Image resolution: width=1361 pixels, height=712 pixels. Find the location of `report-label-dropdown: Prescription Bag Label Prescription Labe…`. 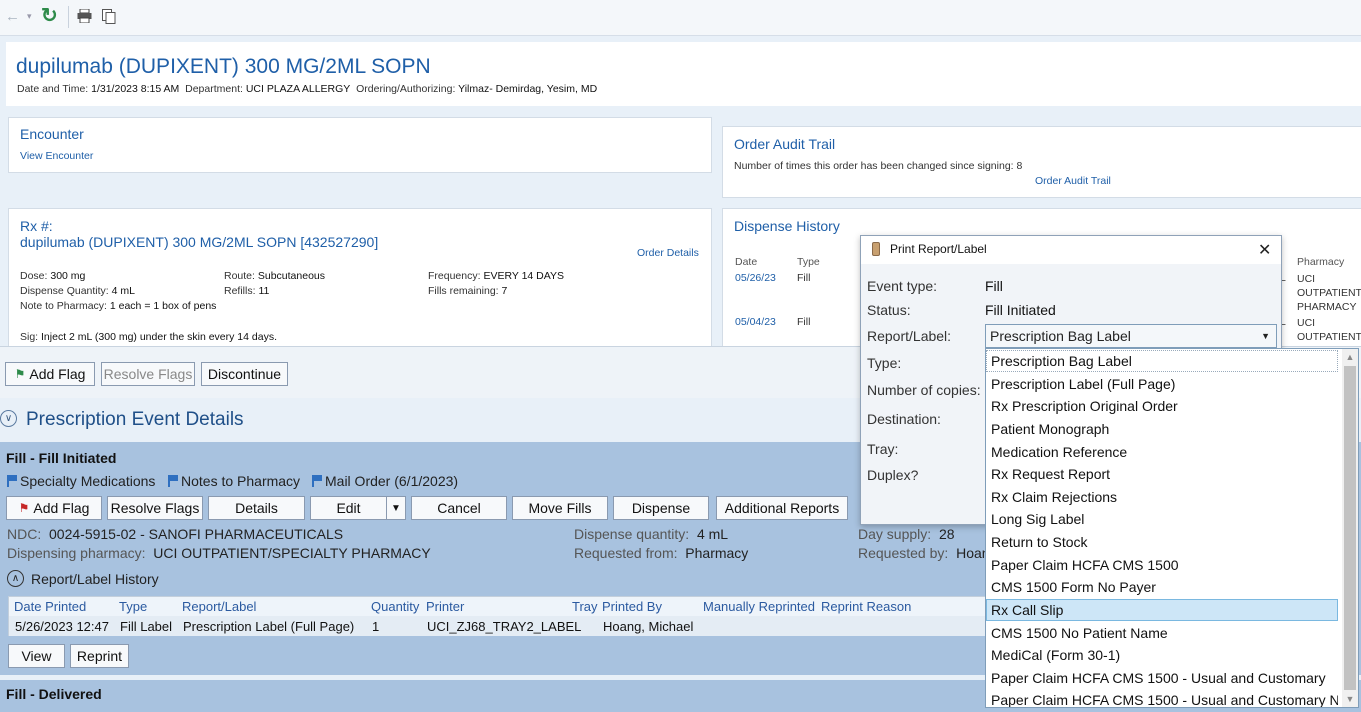

report-label-dropdown: Prescription Bag Label Prescription Labe… is located at coordinates (1172, 528).